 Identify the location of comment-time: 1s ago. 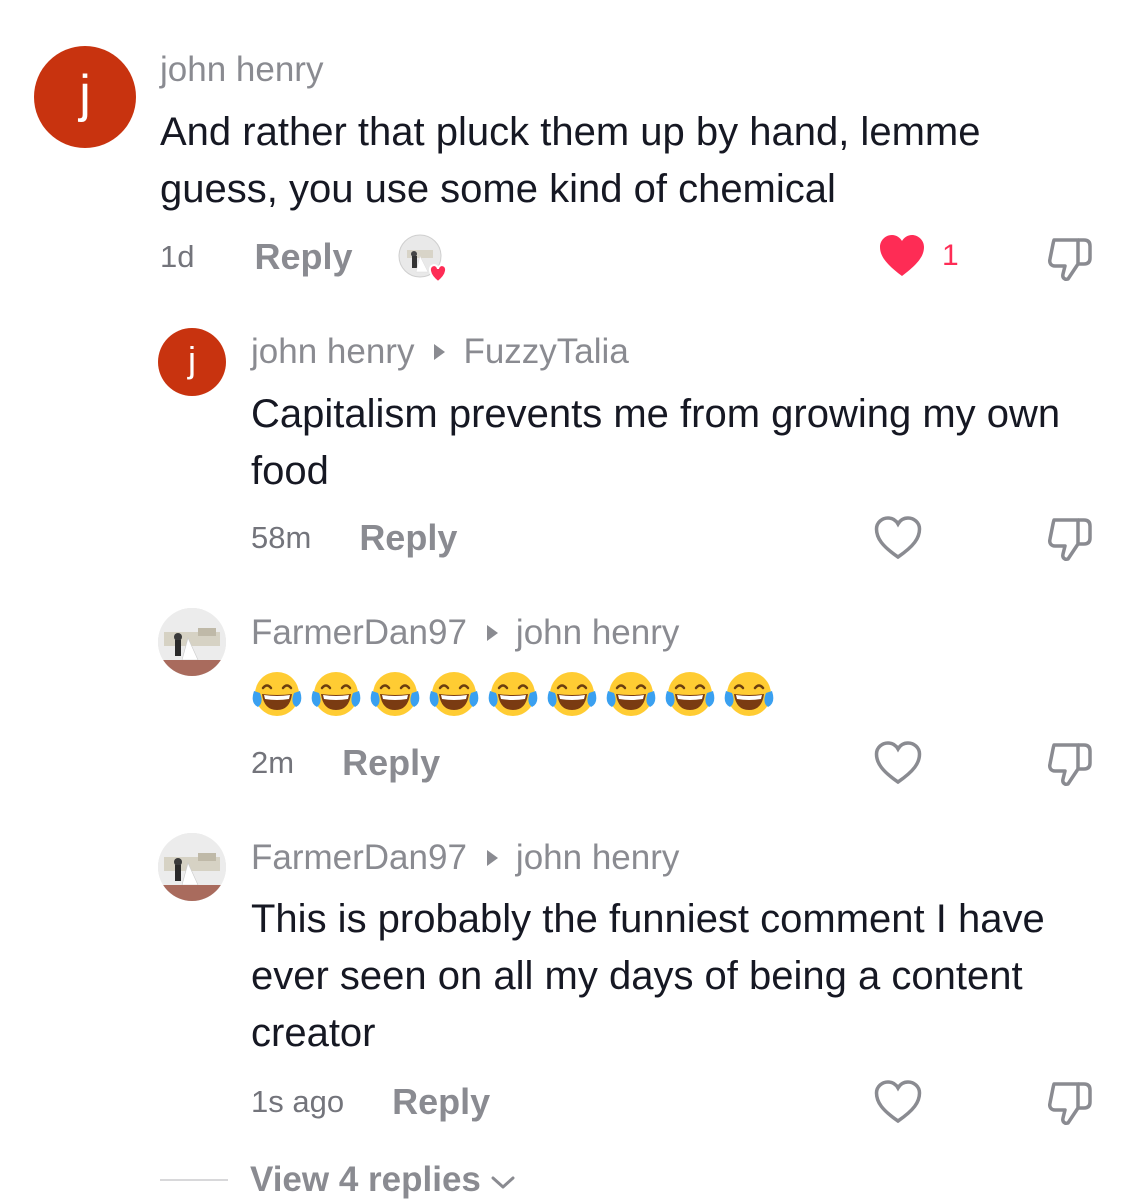
(298, 1101).